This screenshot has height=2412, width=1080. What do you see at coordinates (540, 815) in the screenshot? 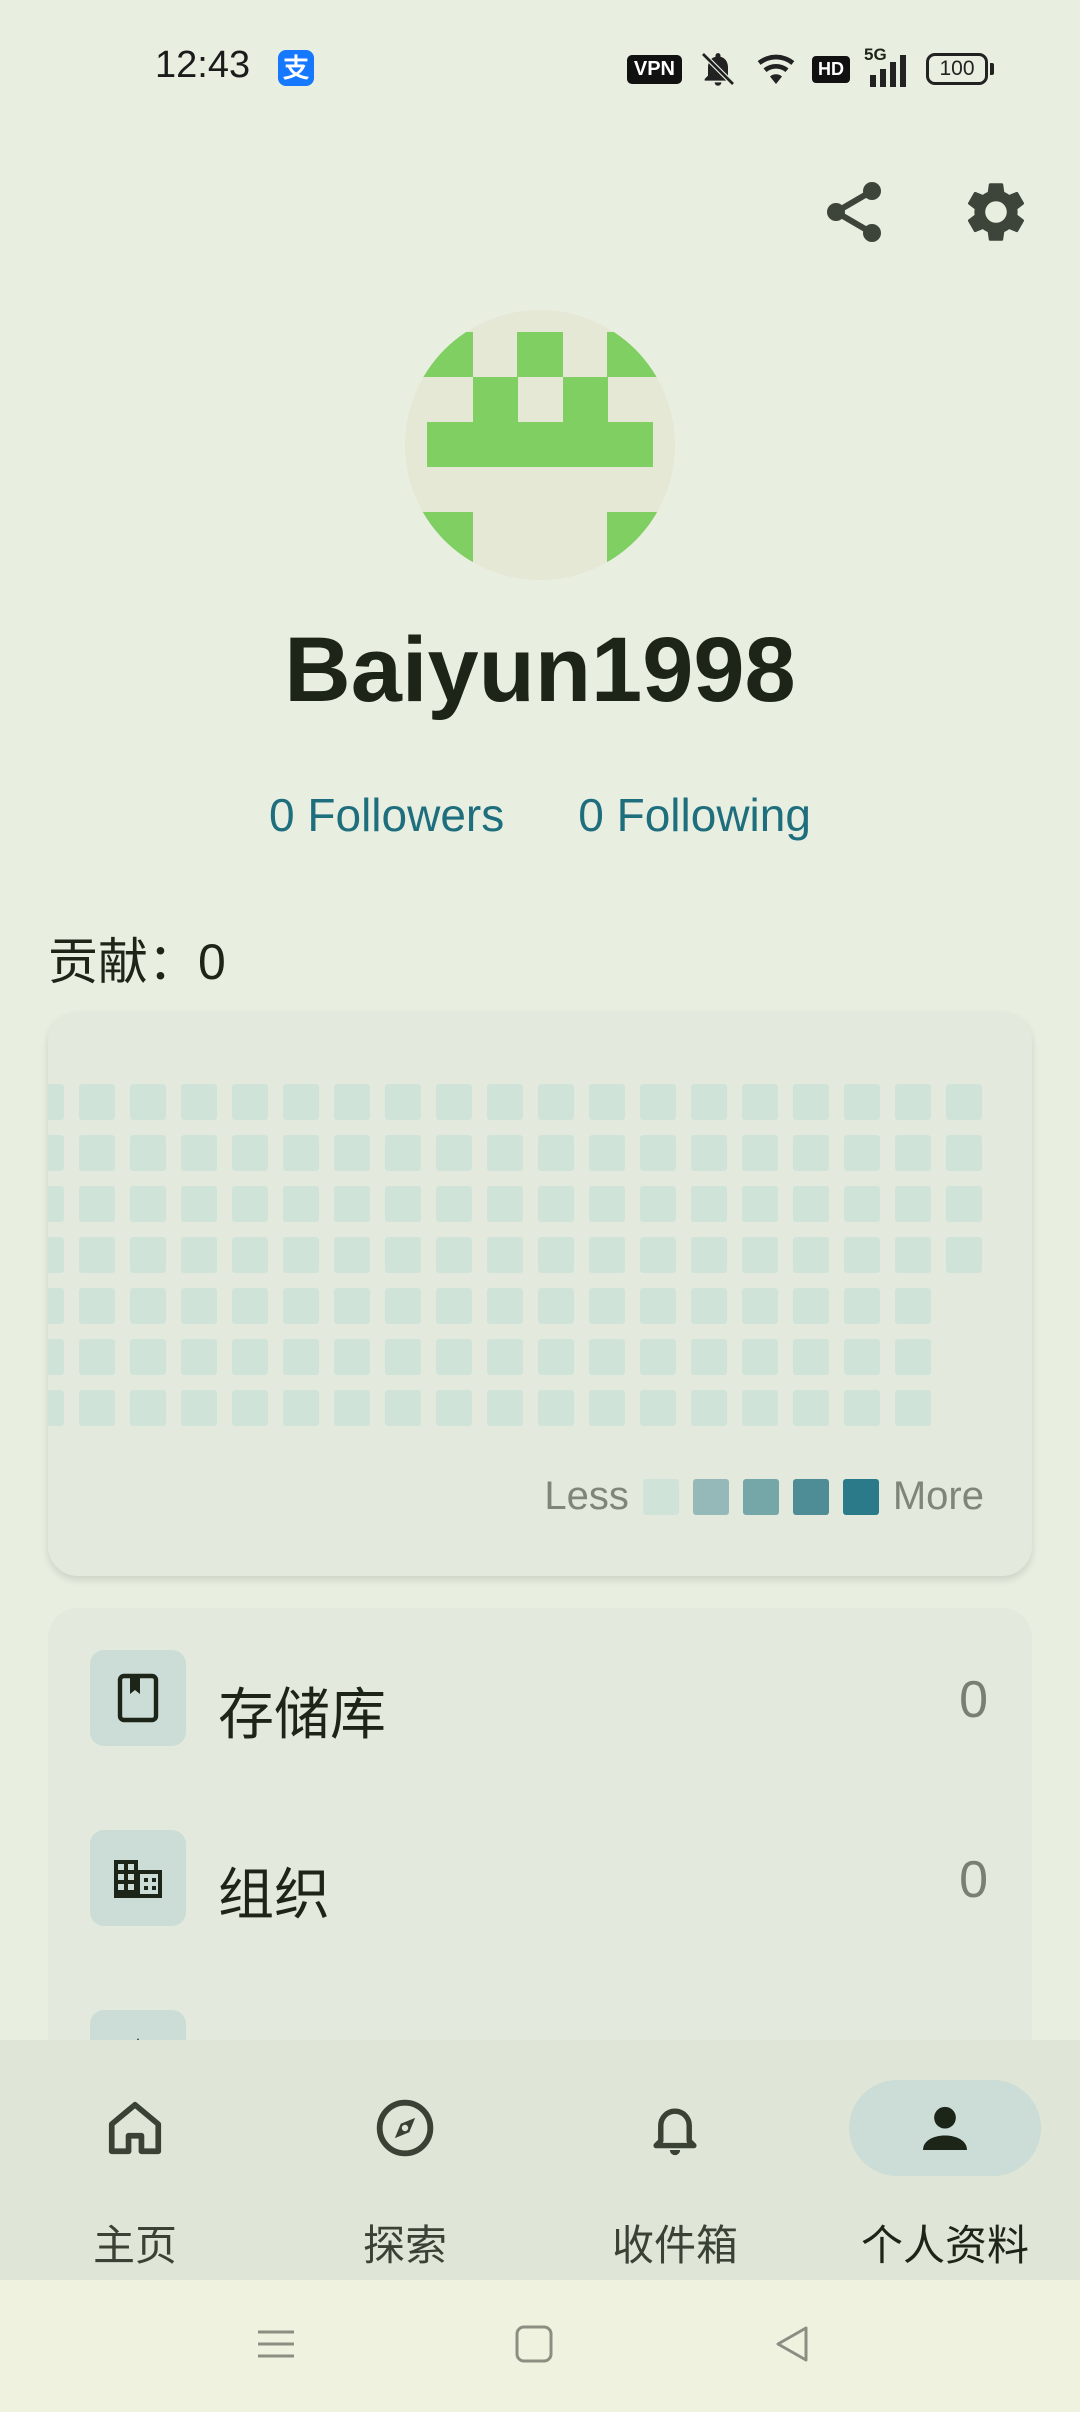
I see `follow-stats: 0 Followers 0 Following` at bounding box center [540, 815].